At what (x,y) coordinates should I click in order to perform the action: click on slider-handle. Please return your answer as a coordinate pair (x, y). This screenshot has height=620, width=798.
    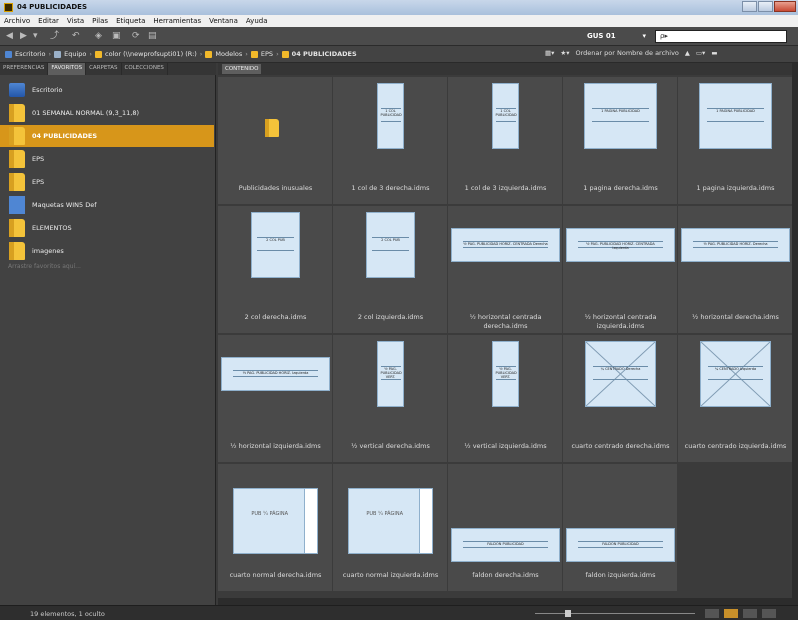
    Looking at the image, I should click on (568, 613).